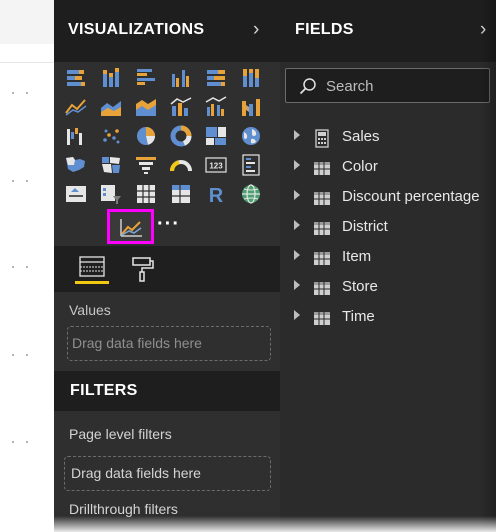  I want to click on treemap-icon, so click(216, 136).